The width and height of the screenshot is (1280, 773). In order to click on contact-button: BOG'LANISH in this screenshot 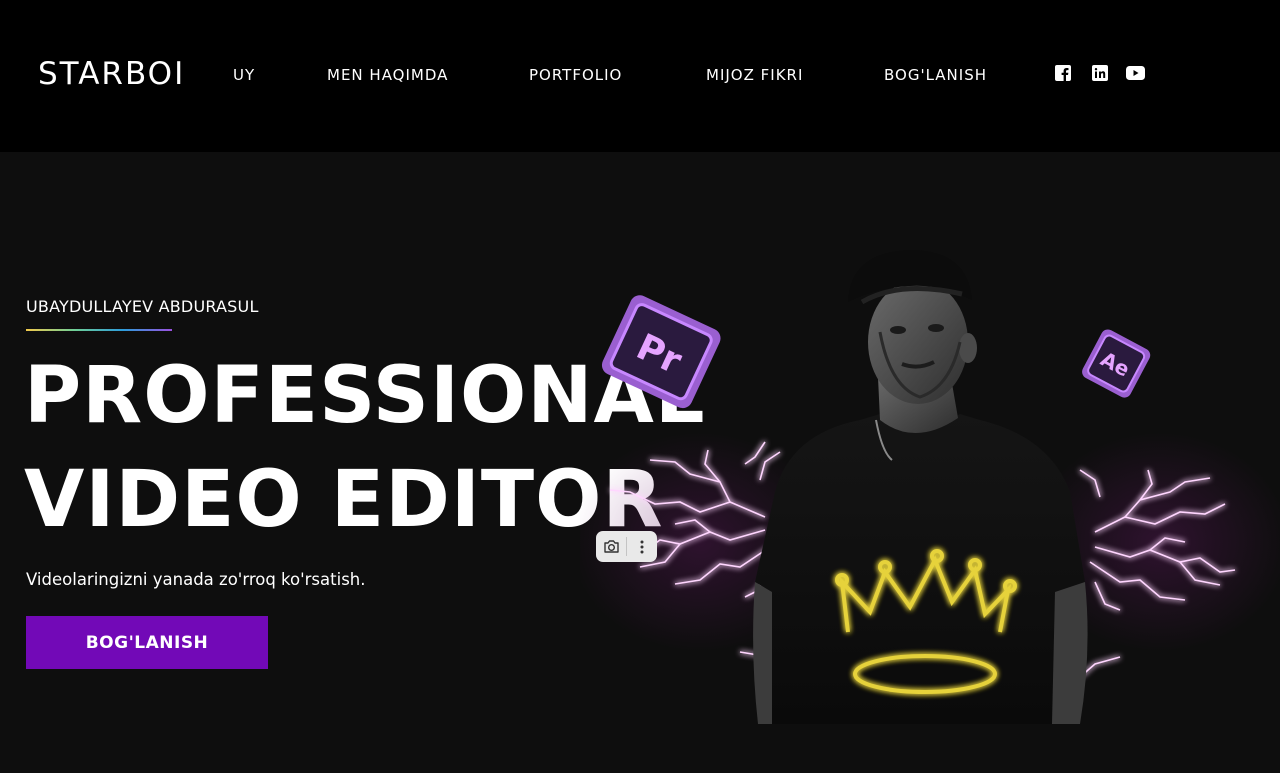, I will do `click(147, 642)`.